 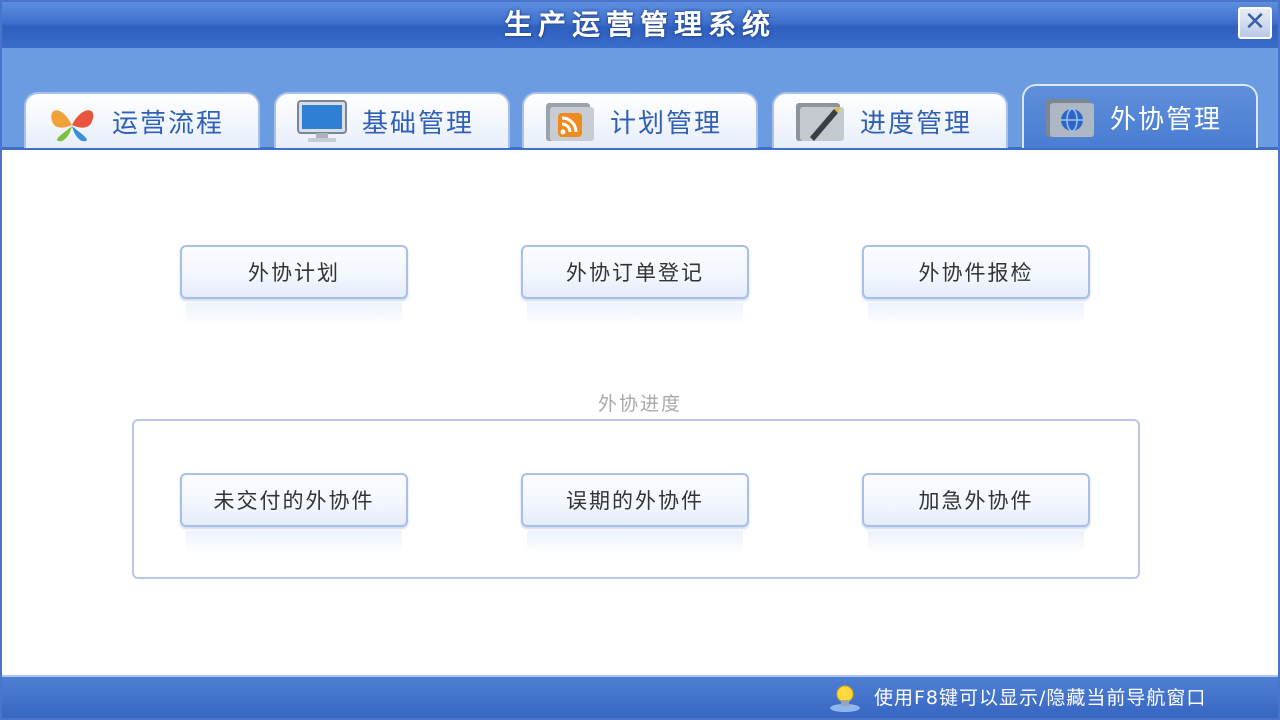 What do you see at coordinates (640, 696) in the screenshot?
I see `status-bar: 使用F8键可以显示/隐藏当前导航窗口` at bounding box center [640, 696].